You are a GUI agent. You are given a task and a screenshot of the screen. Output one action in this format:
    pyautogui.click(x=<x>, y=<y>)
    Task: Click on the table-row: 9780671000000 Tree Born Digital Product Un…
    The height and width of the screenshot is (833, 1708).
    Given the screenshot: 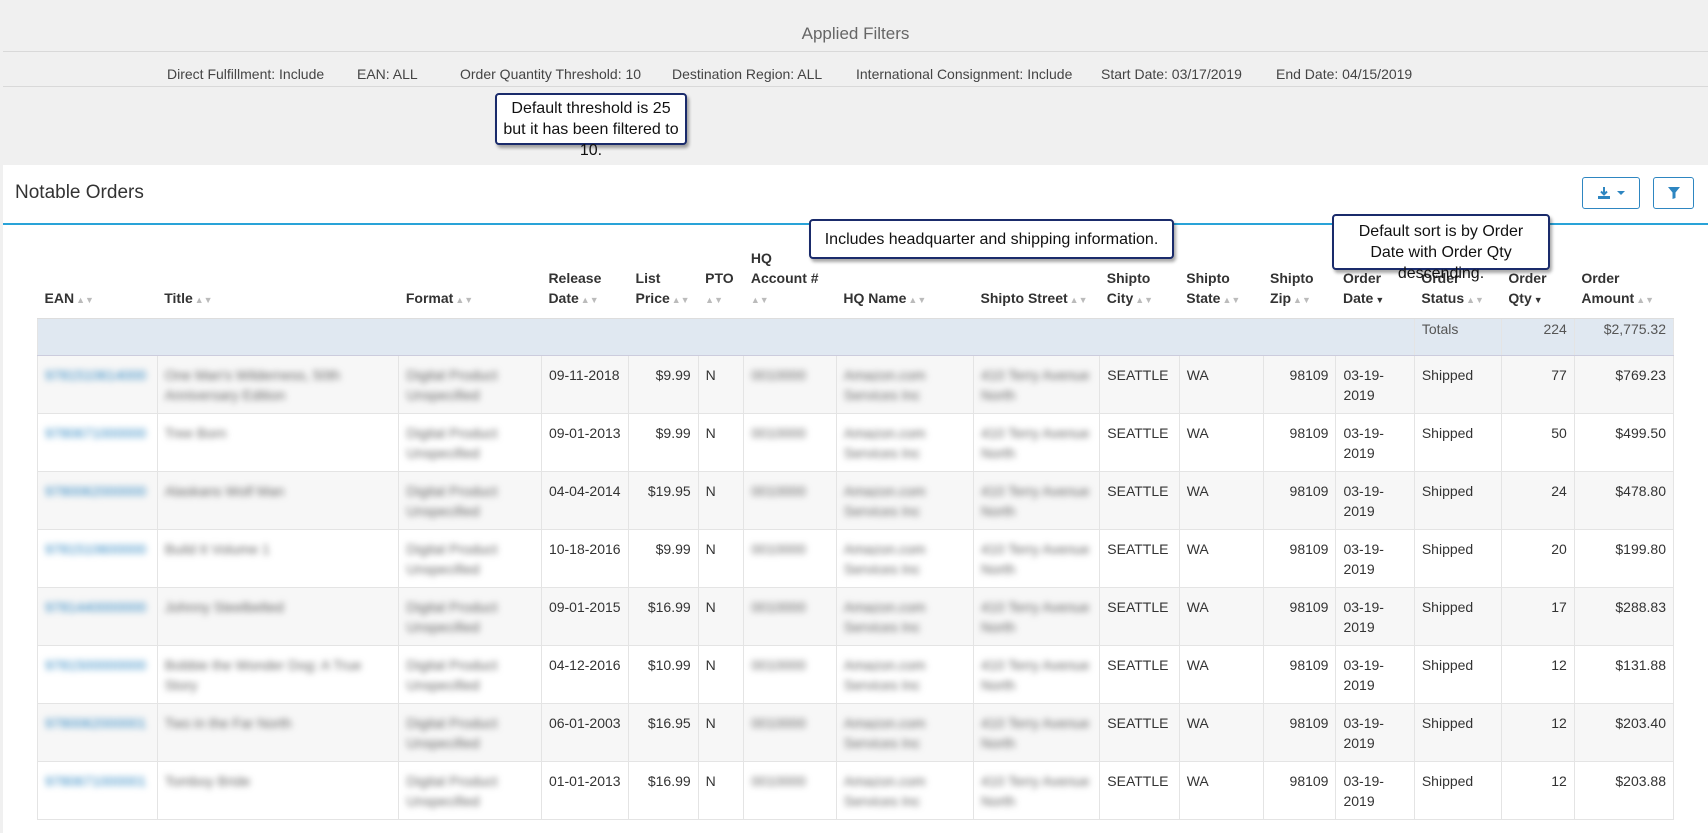 What is the action you would take?
    pyautogui.click(x=856, y=442)
    